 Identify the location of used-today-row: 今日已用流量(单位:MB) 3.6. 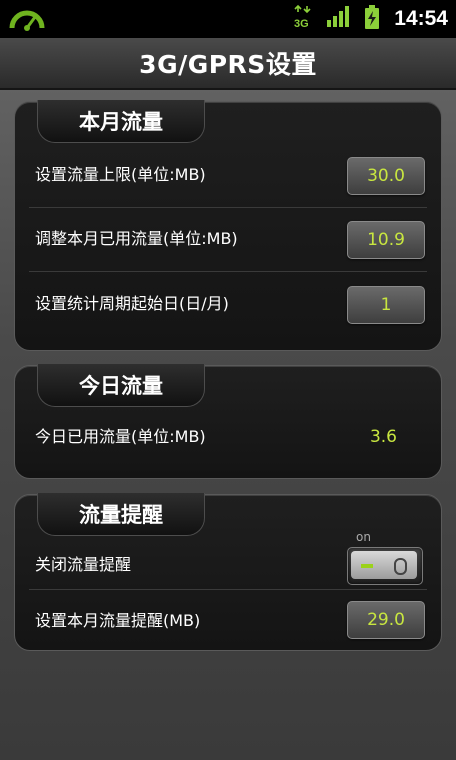
(228, 437).